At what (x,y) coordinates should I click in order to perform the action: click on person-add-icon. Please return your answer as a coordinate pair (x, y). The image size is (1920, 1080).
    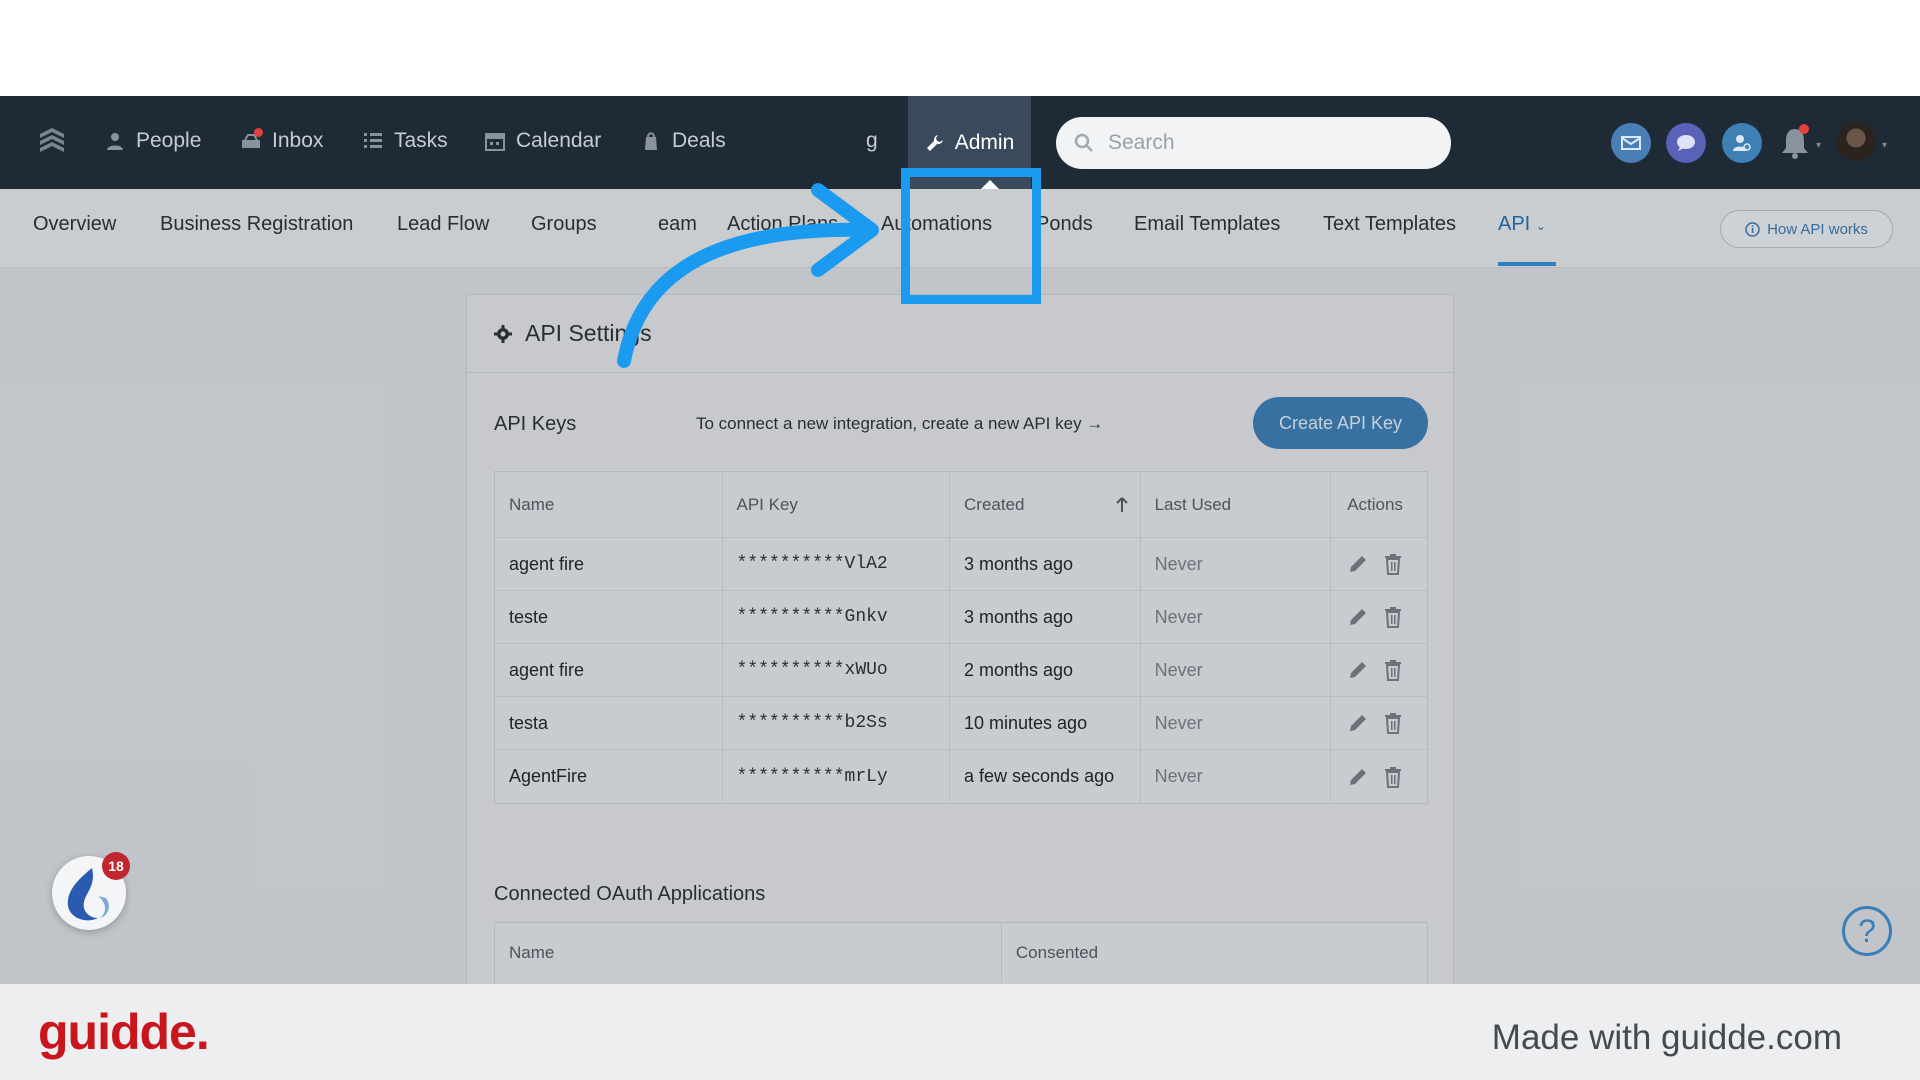
    Looking at the image, I should click on (1742, 143).